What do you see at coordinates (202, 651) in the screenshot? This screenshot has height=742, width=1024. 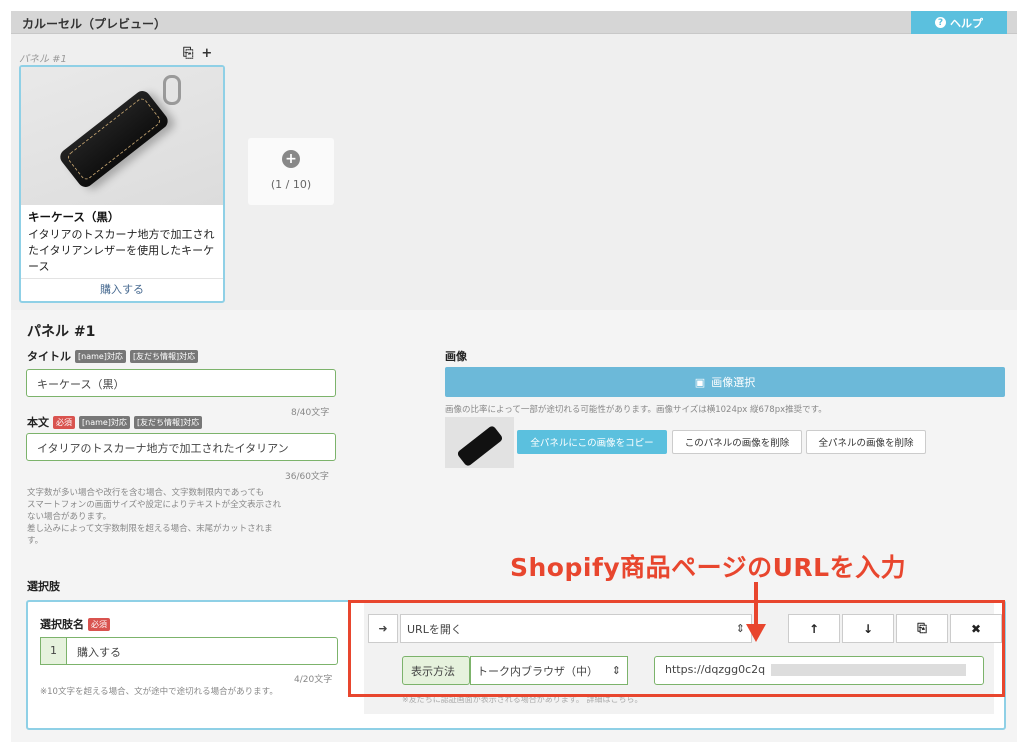 I see `choice-name-input: 購入する` at bounding box center [202, 651].